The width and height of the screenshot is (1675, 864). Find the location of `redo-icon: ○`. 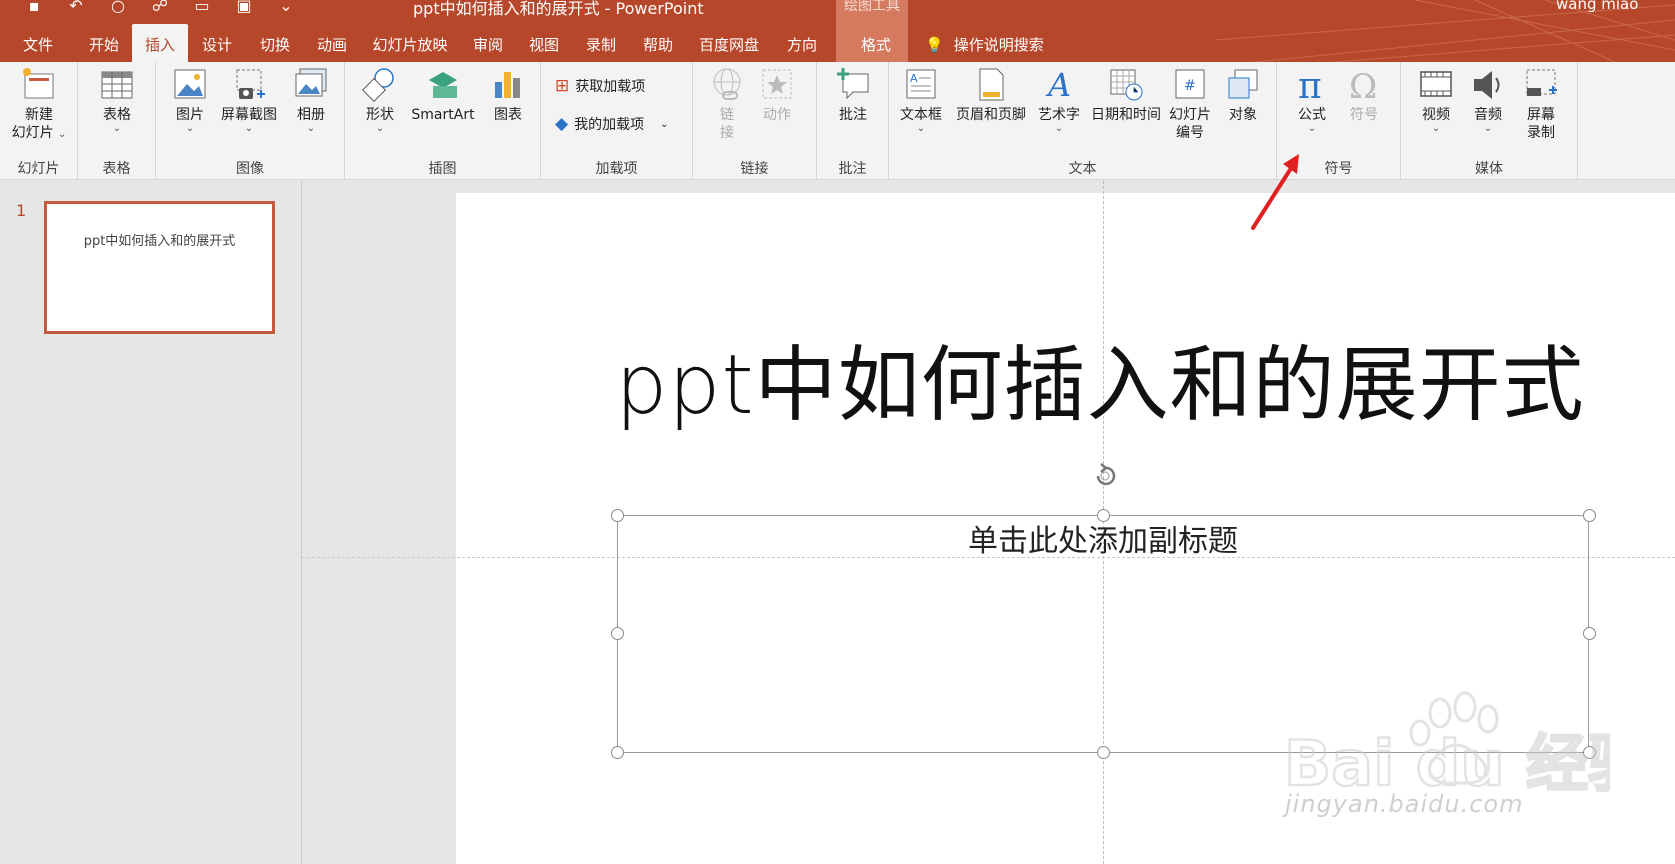

redo-icon: ○ is located at coordinates (118, 7).